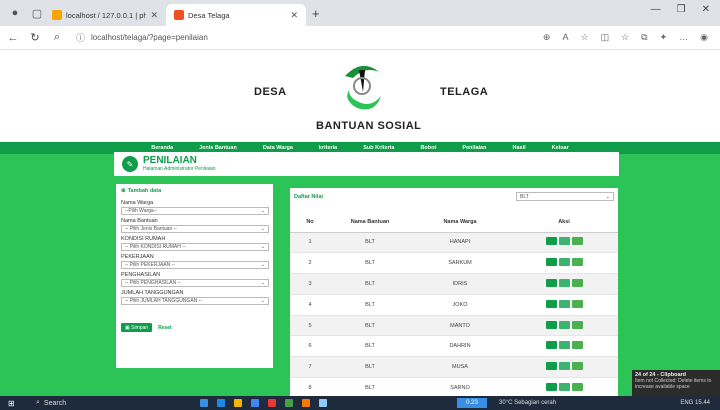  Describe the element at coordinates (37, 13) in the screenshot. I see `tab-actions-icon: ▢` at that location.